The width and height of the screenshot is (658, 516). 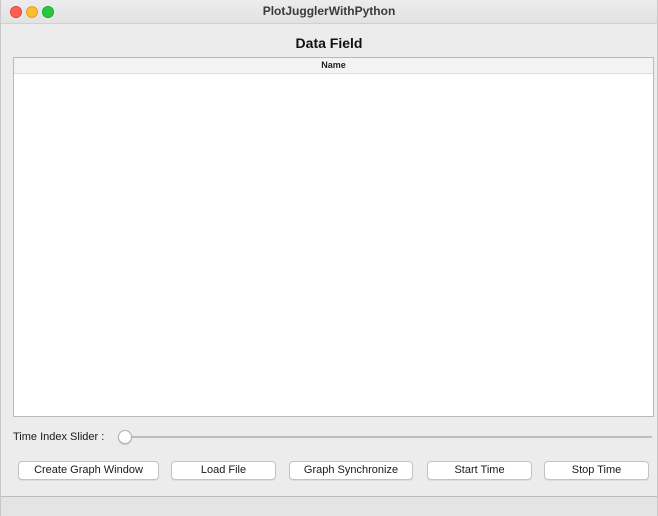 I want to click on start-time-button: Start Time, so click(x=479, y=470).